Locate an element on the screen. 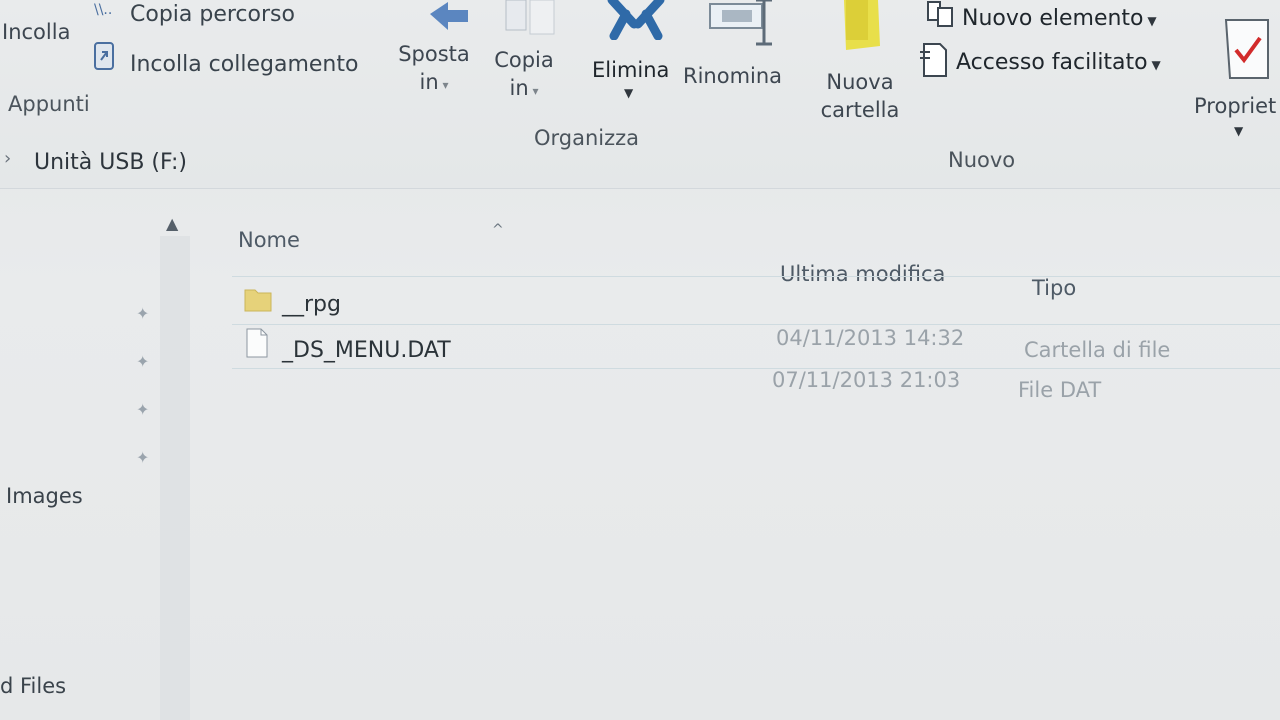 The width and height of the screenshot is (1280, 720). new-folder-label: Nuova is located at coordinates (860, 82).